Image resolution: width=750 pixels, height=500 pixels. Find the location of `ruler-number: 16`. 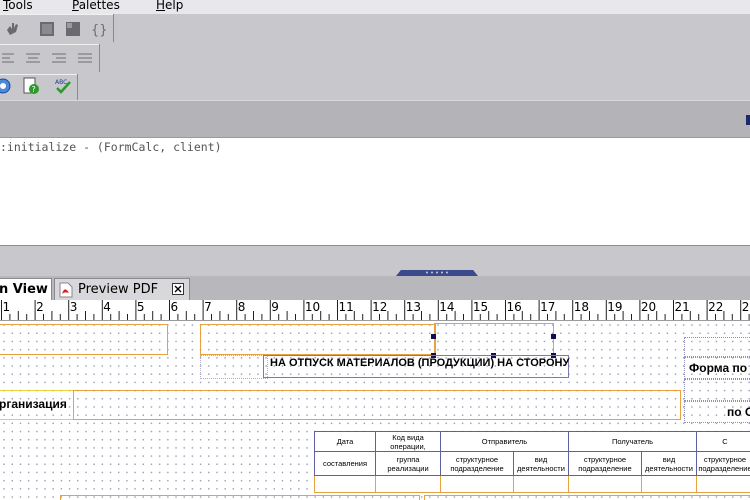

ruler-number: 16 is located at coordinates (514, 307).